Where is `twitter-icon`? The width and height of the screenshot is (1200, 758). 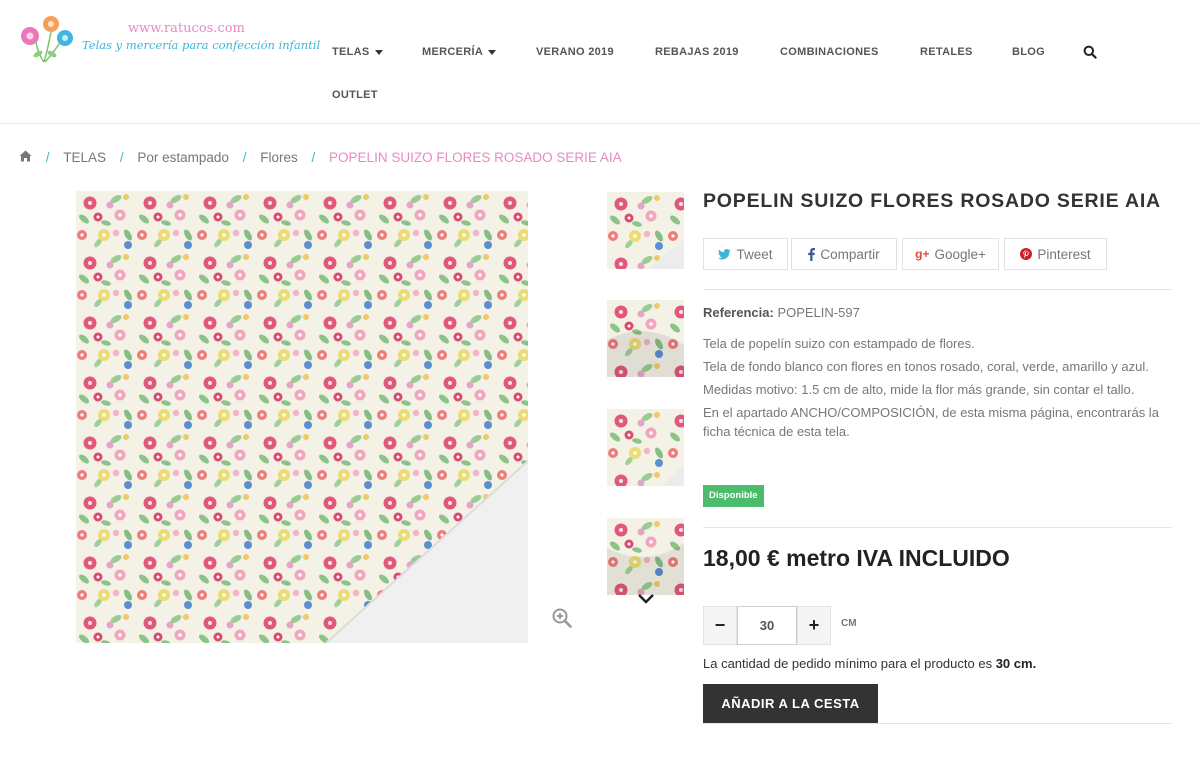
twitter-icon is located at coordinates (724, 253).